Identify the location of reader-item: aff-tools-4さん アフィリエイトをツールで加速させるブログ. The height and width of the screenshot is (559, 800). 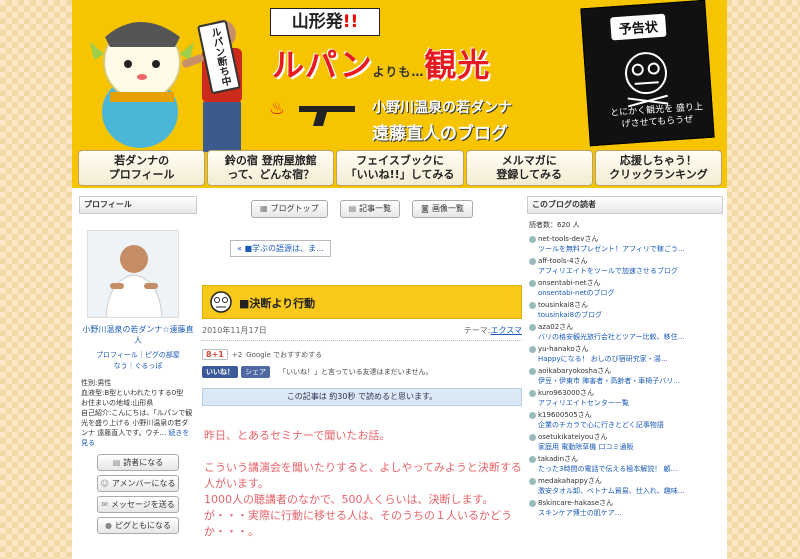
(626, 266).